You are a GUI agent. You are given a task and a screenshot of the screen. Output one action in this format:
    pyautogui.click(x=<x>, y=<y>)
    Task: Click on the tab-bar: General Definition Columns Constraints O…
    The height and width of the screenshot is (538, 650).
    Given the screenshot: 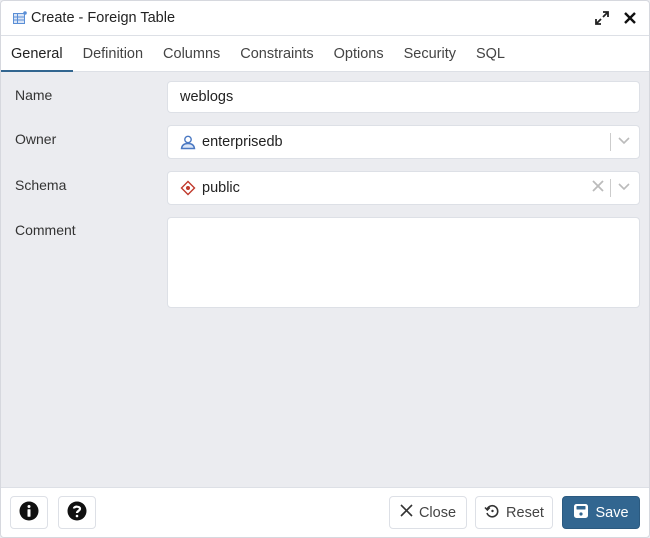 What is the action you would take?
    pyautogui.click(x=325, y=54)
    